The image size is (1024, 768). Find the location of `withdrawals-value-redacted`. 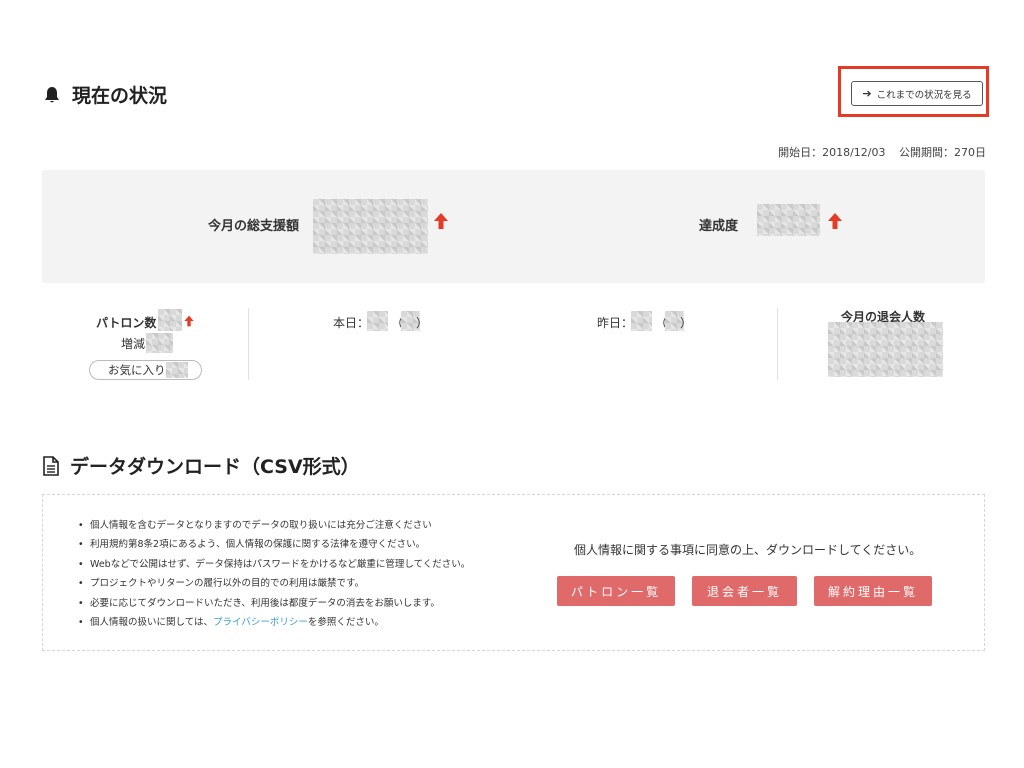

withdrawals-value-redacted is located at coordinates (885, 349).